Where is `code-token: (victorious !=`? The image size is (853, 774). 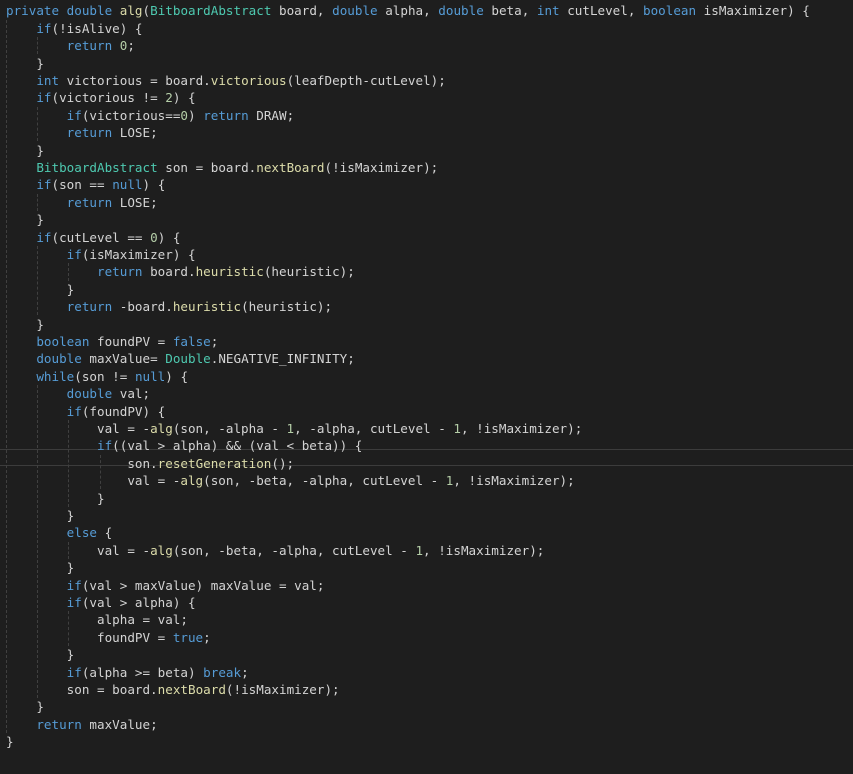
code-token: (victorious != is located at coordinates (108, 98).